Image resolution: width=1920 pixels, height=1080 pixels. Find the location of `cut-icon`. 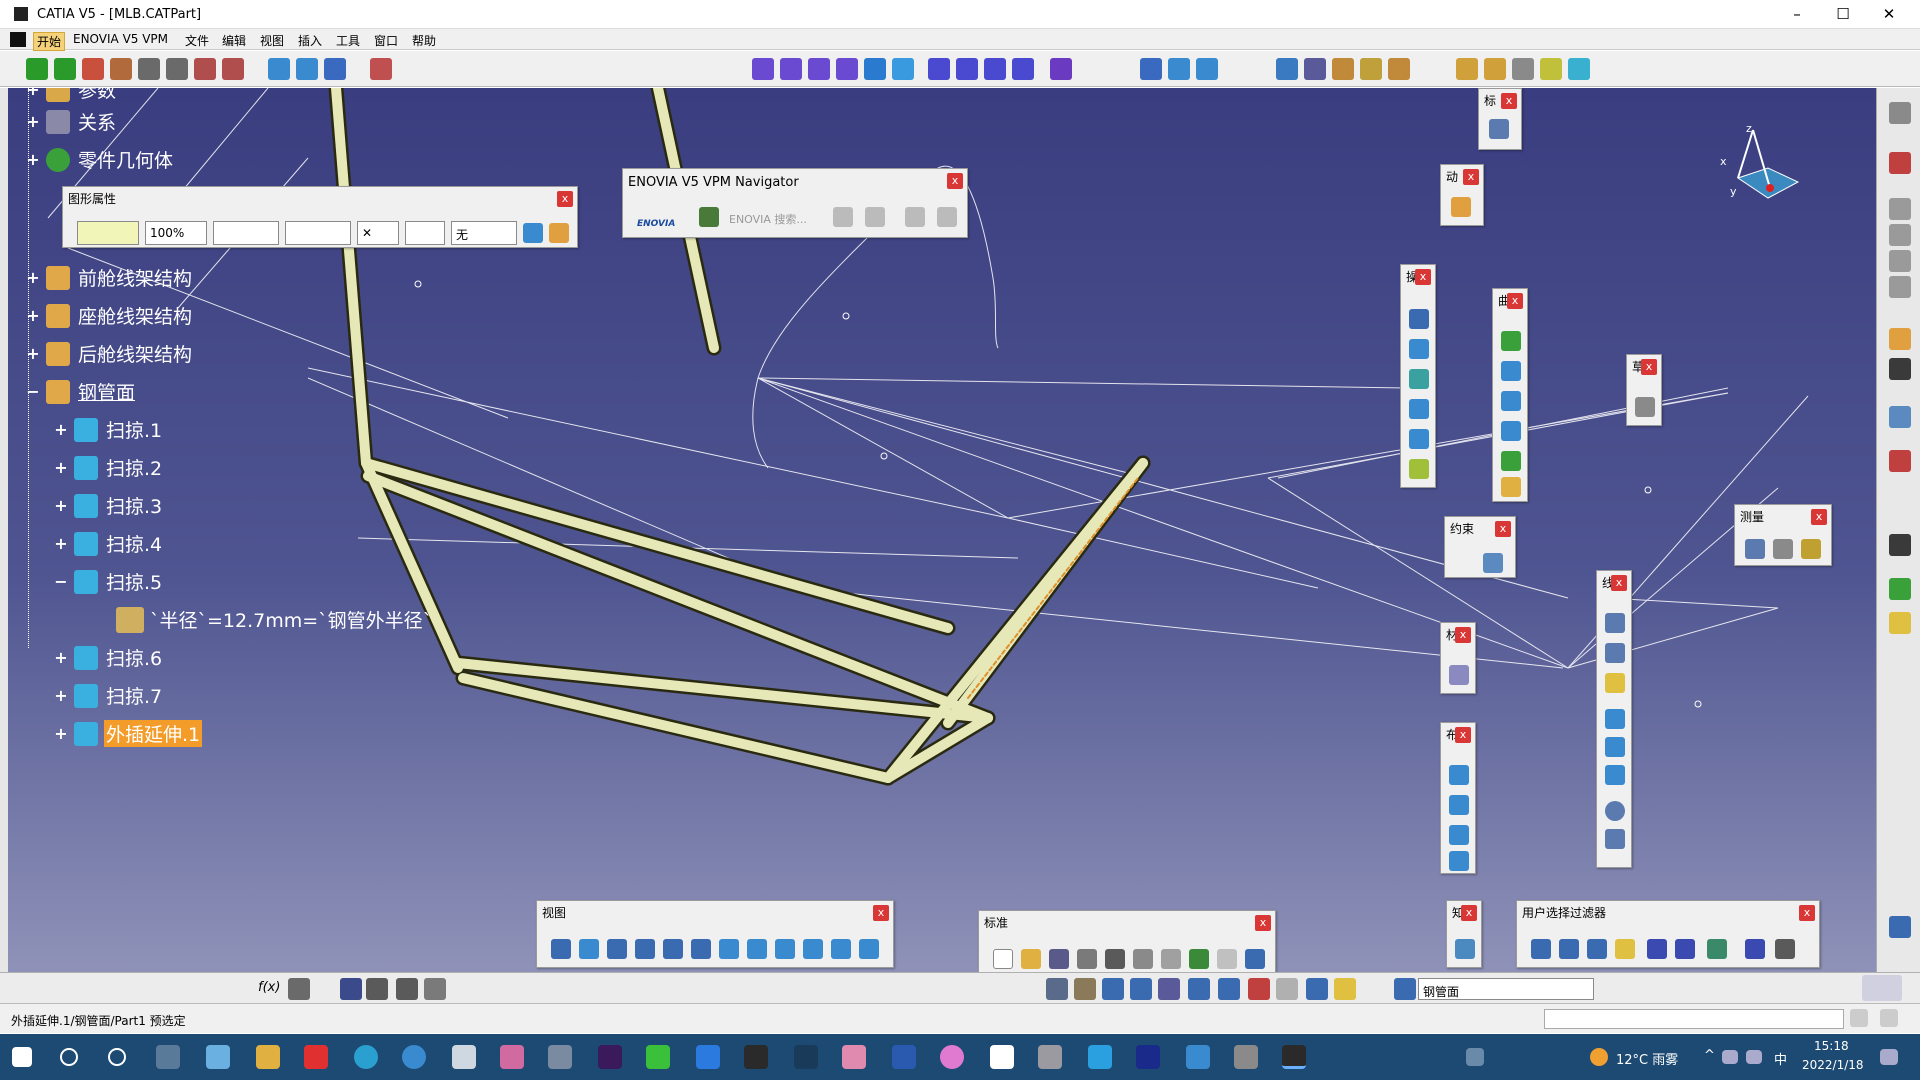

cut-icon is located at coordinates (1115, 959).